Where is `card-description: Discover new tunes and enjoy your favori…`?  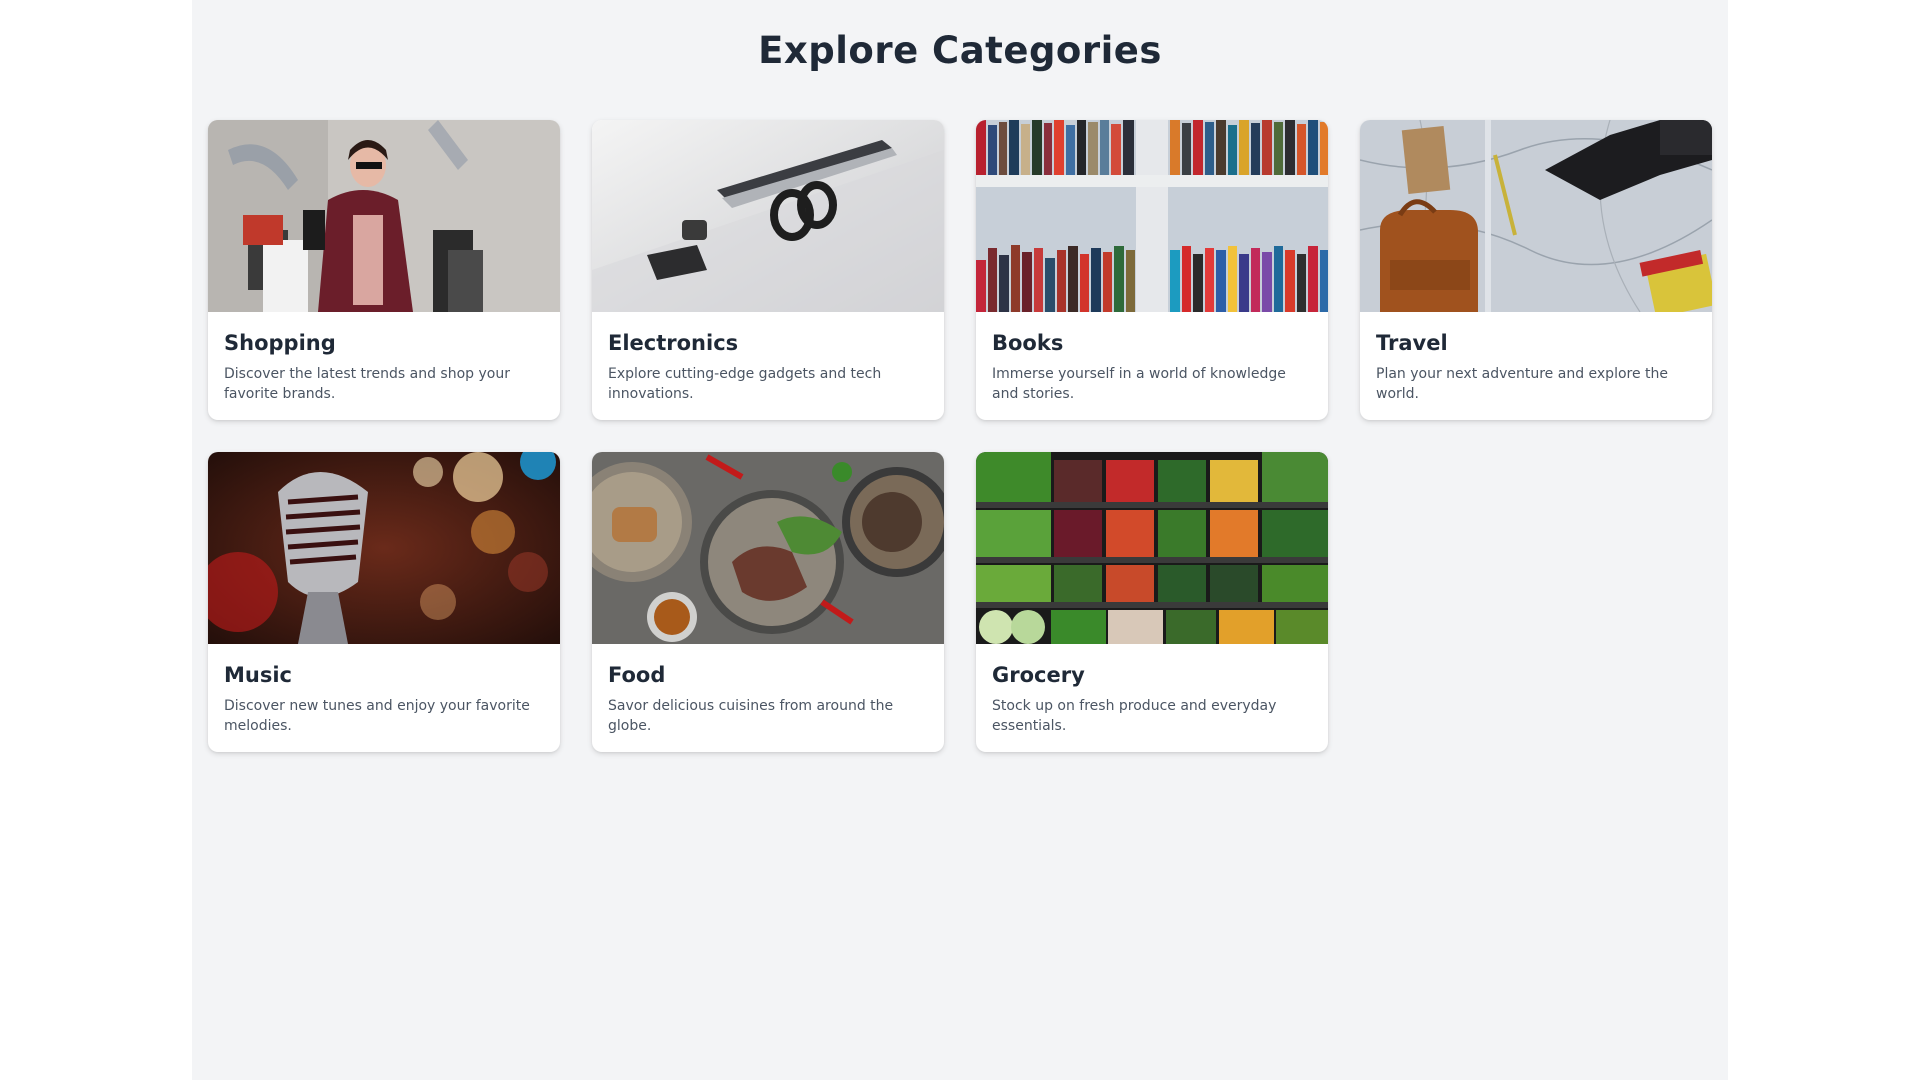
card-description: Discover new tunes and enjoy your favori… is located at coordinates (377, 716).